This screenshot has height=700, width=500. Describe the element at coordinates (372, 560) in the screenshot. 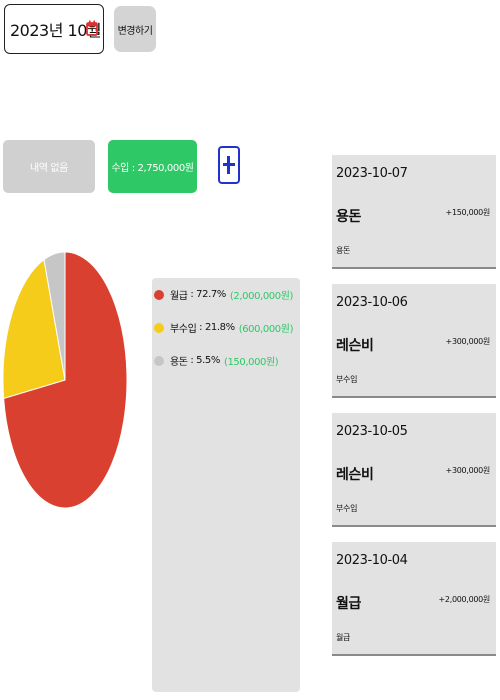

I see `entry-date: 2023-10-04` at that location.